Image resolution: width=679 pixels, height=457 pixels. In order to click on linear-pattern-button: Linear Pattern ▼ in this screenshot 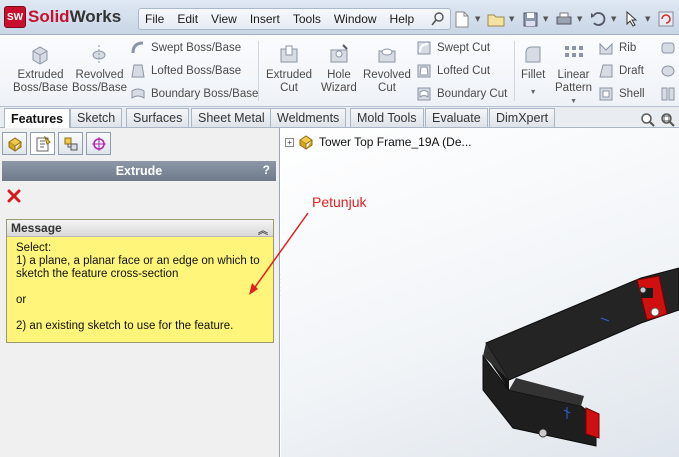, I will do `click(573, 75)`.